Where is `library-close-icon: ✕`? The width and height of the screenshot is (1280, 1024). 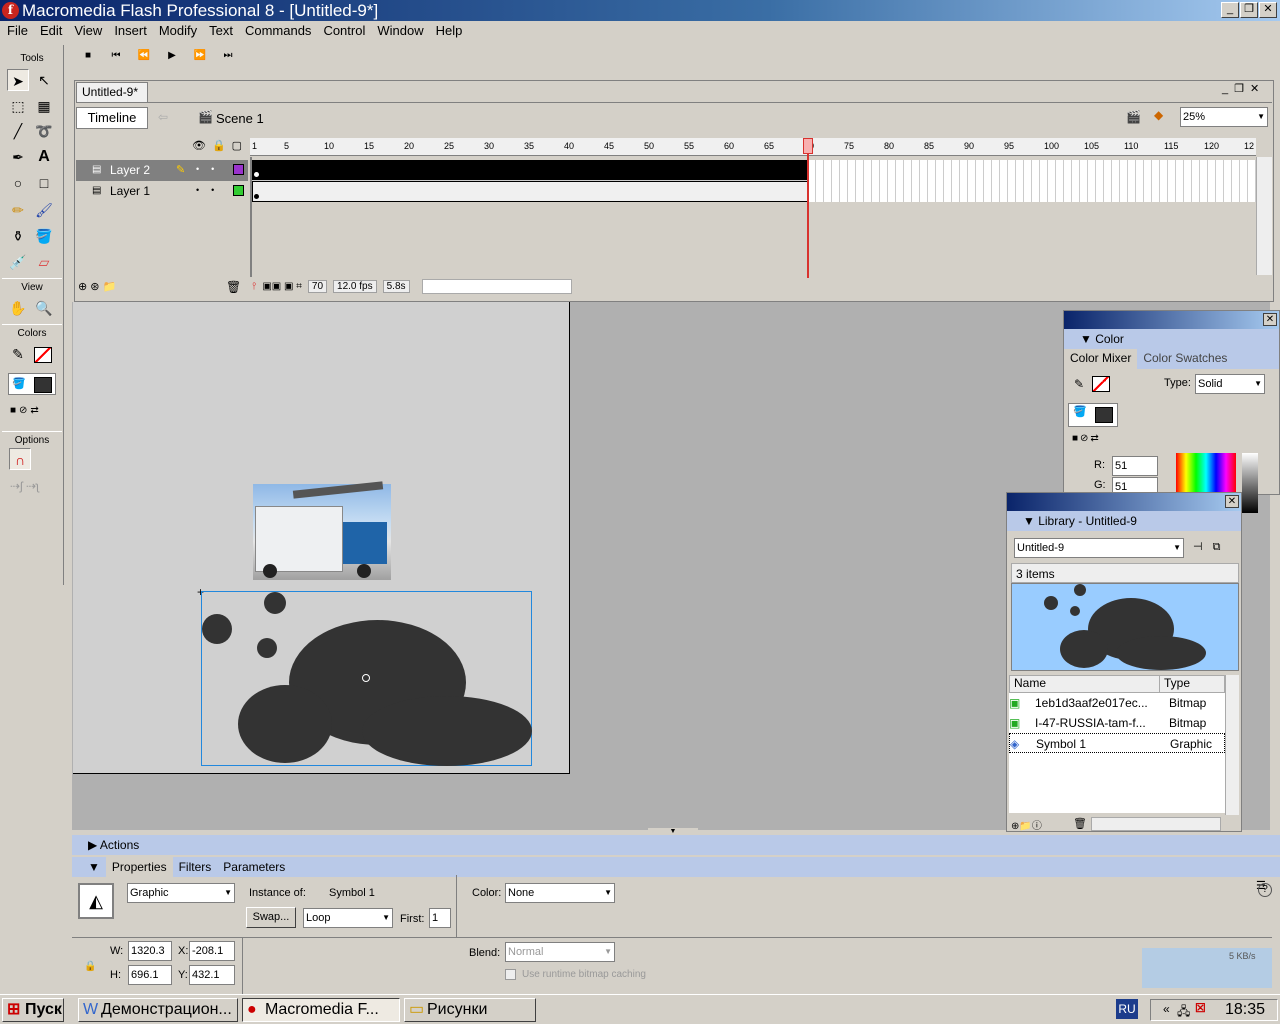
library-close-icon: ✕ is located at coordinates (1232, 501).